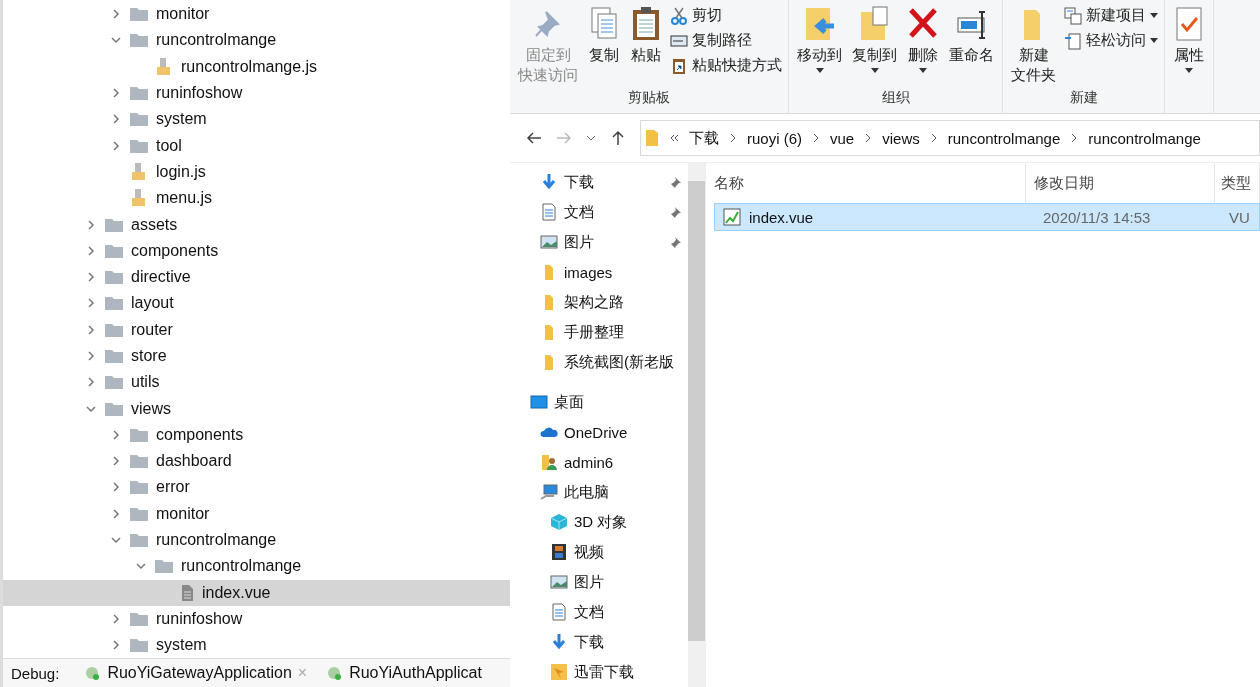 The width and height of the screenshot is (1260, 687). What do you see at coordinates (256, 461) in the screenshot?
I see `tree-row: dashboard` at bounding box center [256, 461].